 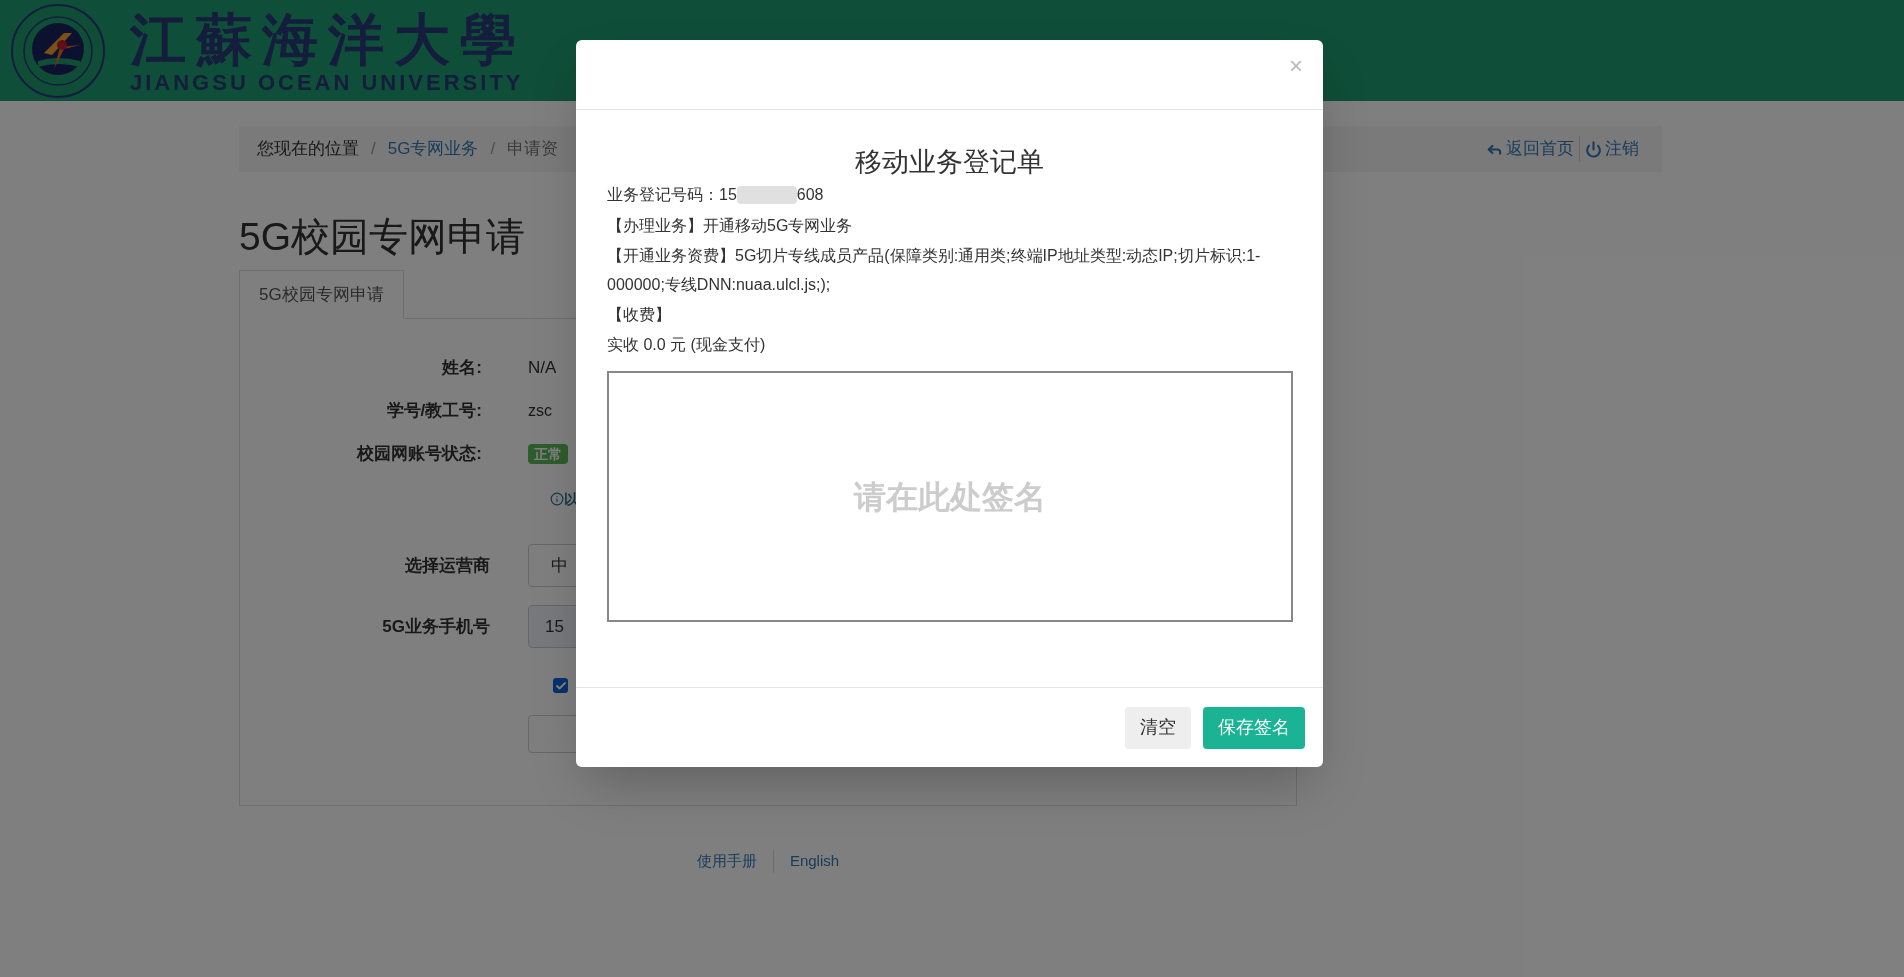 I want to click on breadcrumb-text: 申请资, so click(x=533, y=149).